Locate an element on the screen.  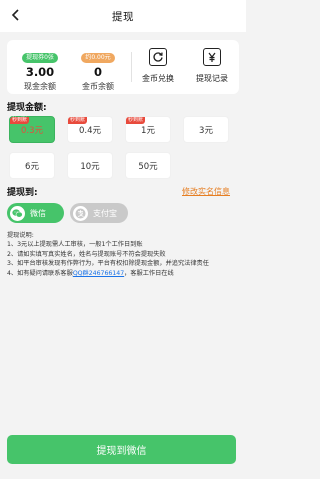
note-line: 1、3元以上提现需人工审核，一般1个工作日到账 is located at coordinates (75, 245).